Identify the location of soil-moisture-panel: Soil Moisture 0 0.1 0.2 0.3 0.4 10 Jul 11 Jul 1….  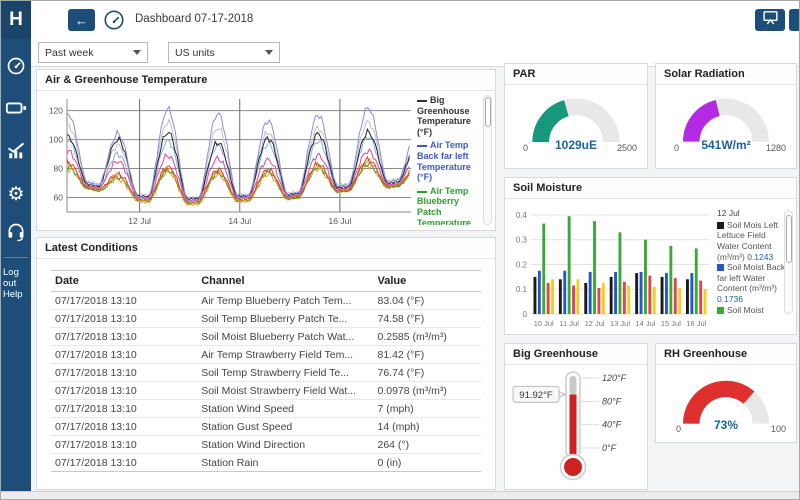
(650, 256).